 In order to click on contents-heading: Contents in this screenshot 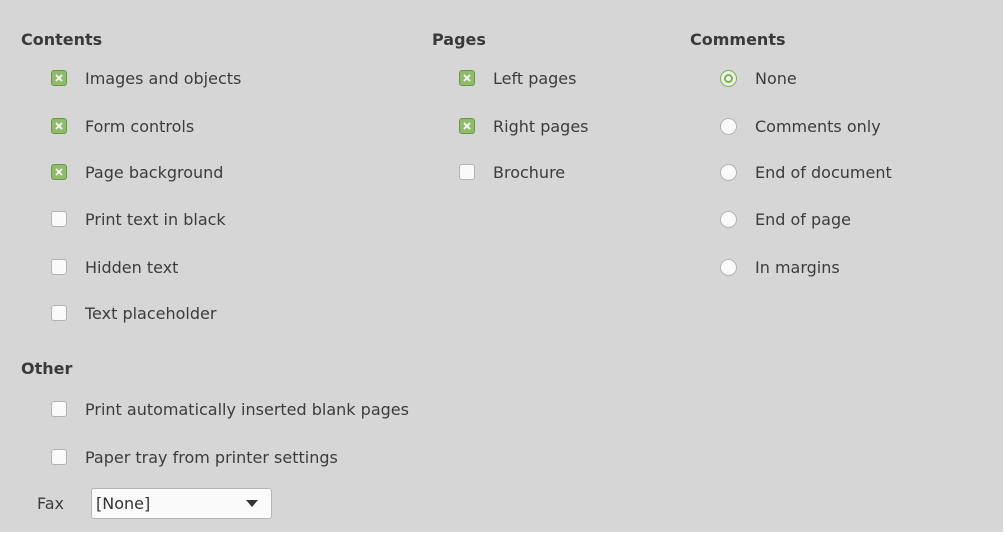, I will do `click(62, 39)`.